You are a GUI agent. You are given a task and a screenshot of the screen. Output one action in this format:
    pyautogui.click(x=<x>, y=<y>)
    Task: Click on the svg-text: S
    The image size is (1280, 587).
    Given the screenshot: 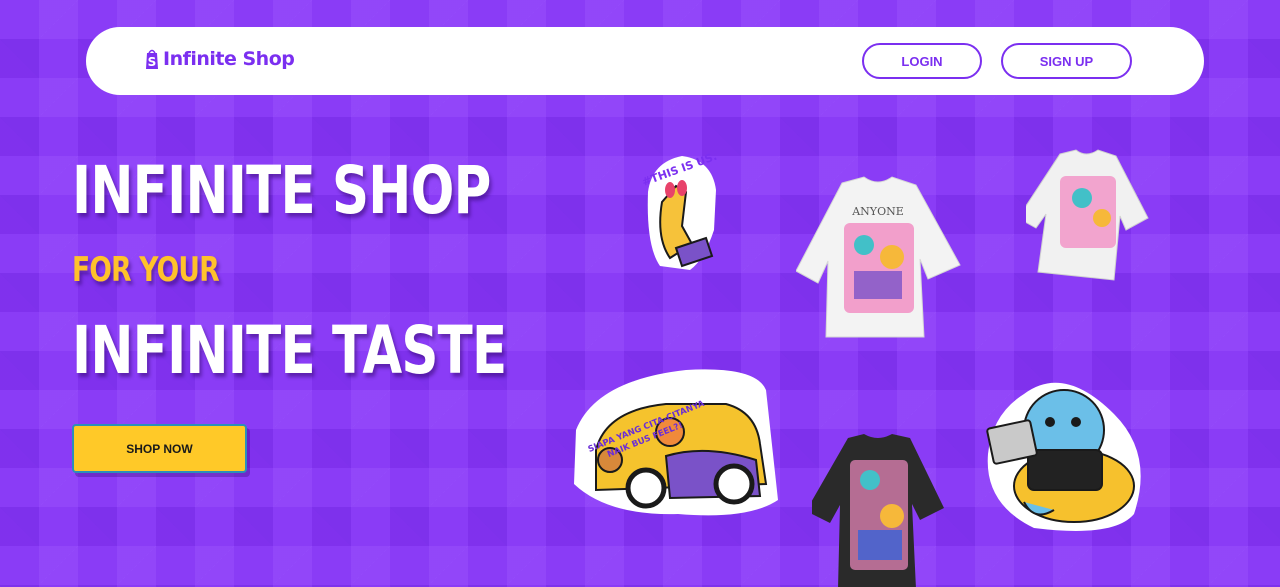 What is the action you would take?
    pyautogui.click(x=152, y=62)
    